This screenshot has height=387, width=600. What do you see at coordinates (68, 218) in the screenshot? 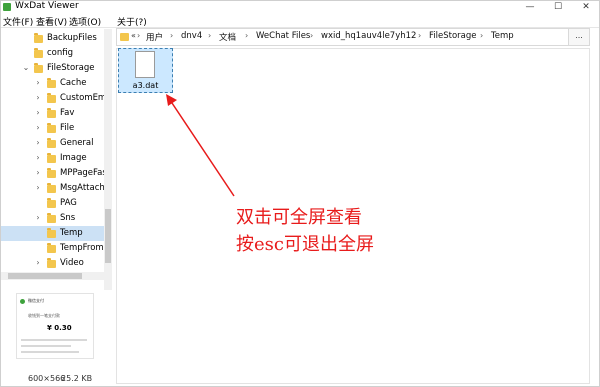
I see `tree-item-label: Sns` at bounding box center [68, 218].